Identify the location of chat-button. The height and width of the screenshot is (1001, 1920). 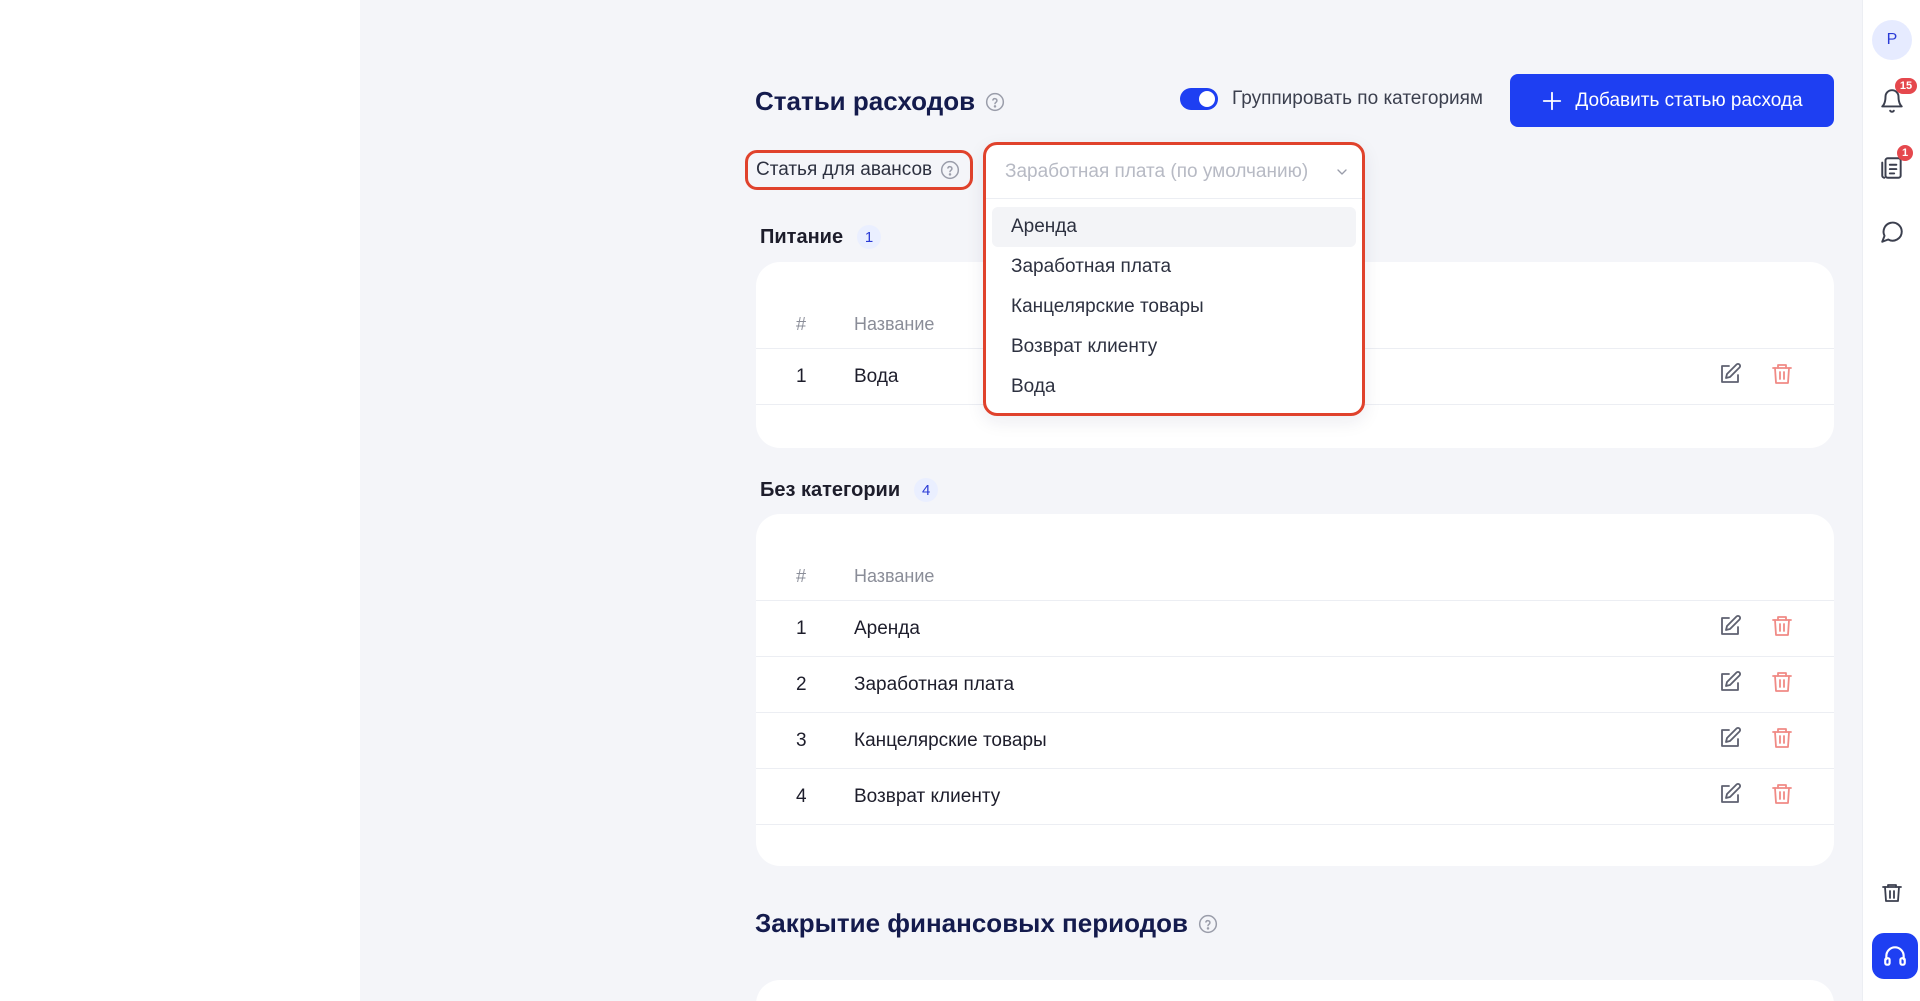
(1892, 232).